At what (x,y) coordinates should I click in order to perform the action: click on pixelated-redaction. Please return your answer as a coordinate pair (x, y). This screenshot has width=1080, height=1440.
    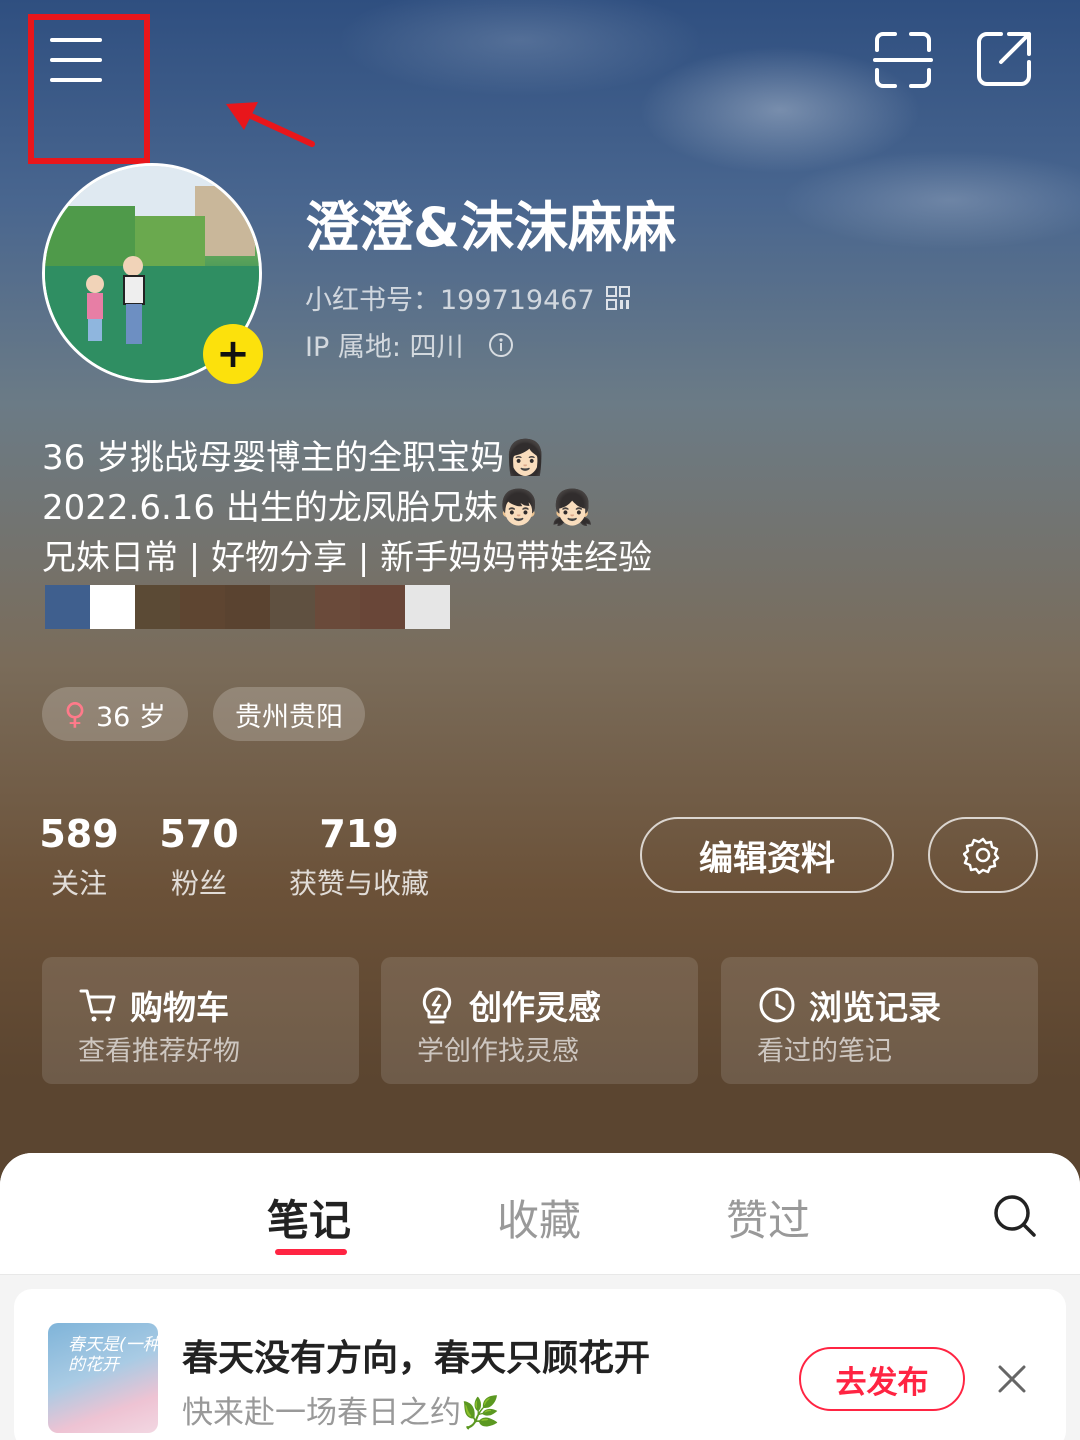
    Looking at the image, I should click on (247, 607).